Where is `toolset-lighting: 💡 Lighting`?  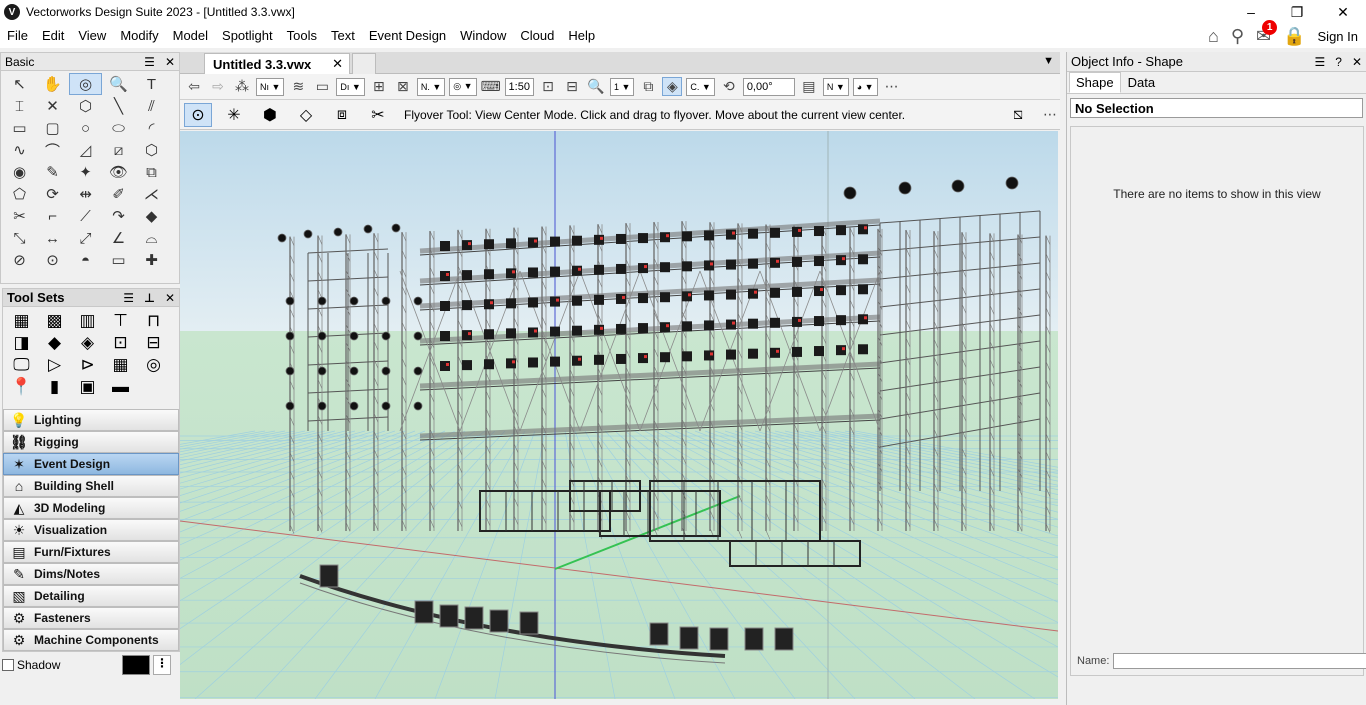 toolset-lighting: 💡 Lighting is located at coordinates (91, 420).